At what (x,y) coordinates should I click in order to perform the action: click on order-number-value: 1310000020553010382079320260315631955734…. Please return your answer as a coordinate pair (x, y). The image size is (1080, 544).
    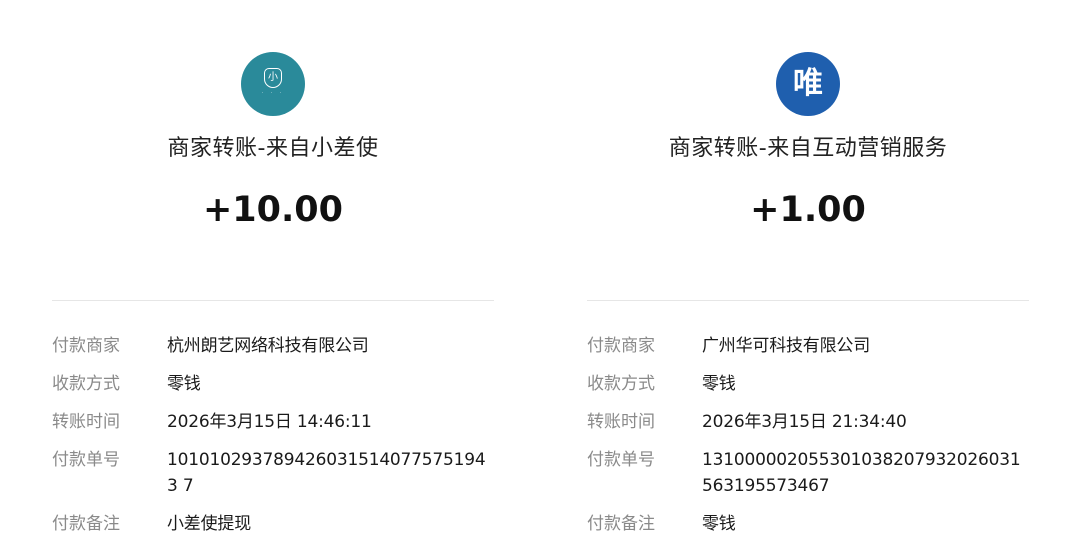
    Looking at the image, I should click on (861, 473).